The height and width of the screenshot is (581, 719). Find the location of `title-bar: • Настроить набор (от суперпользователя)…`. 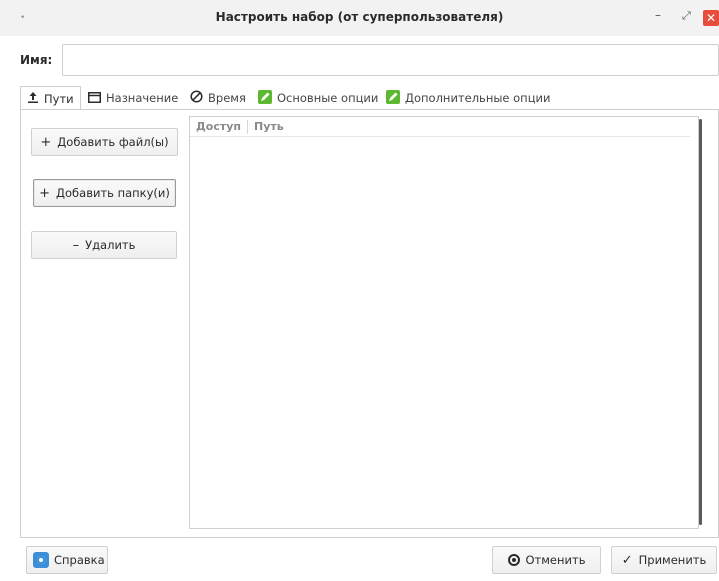

title-bar: • Настроить набор (от суперпользователя)… is located at coordinates (359, 18).